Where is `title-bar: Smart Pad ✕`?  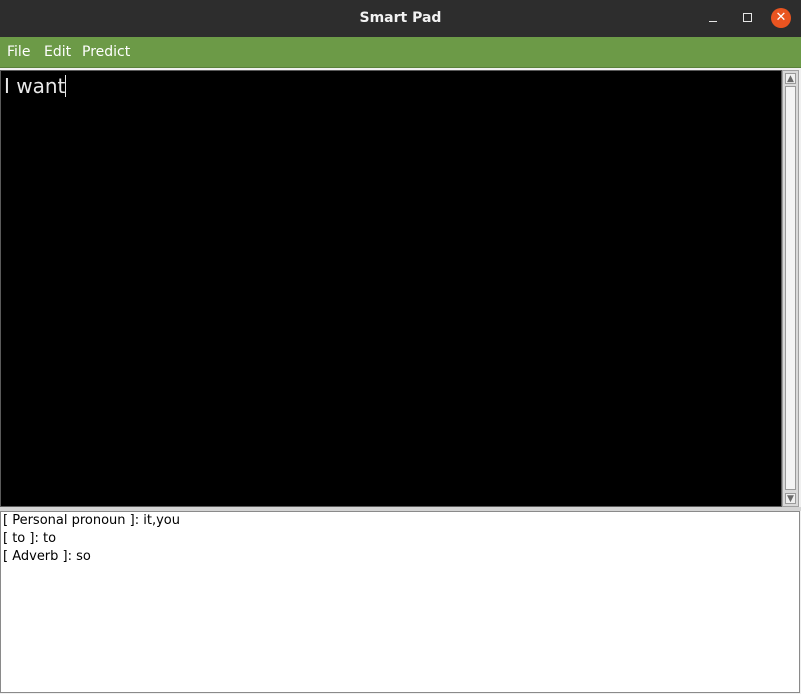 title-bar: Smart Pad ✕ is located at coordinates (400, 18).